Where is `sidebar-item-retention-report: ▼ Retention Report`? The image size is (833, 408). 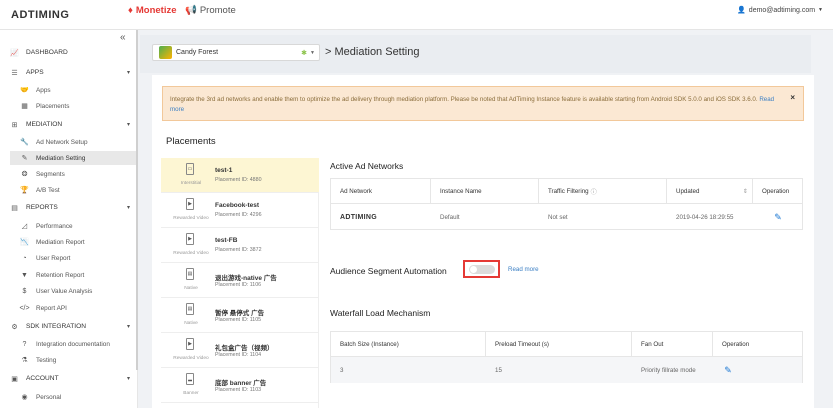
sidebar-item-retention-report: ▼ Retention Report is located at coordinates (78, 275).